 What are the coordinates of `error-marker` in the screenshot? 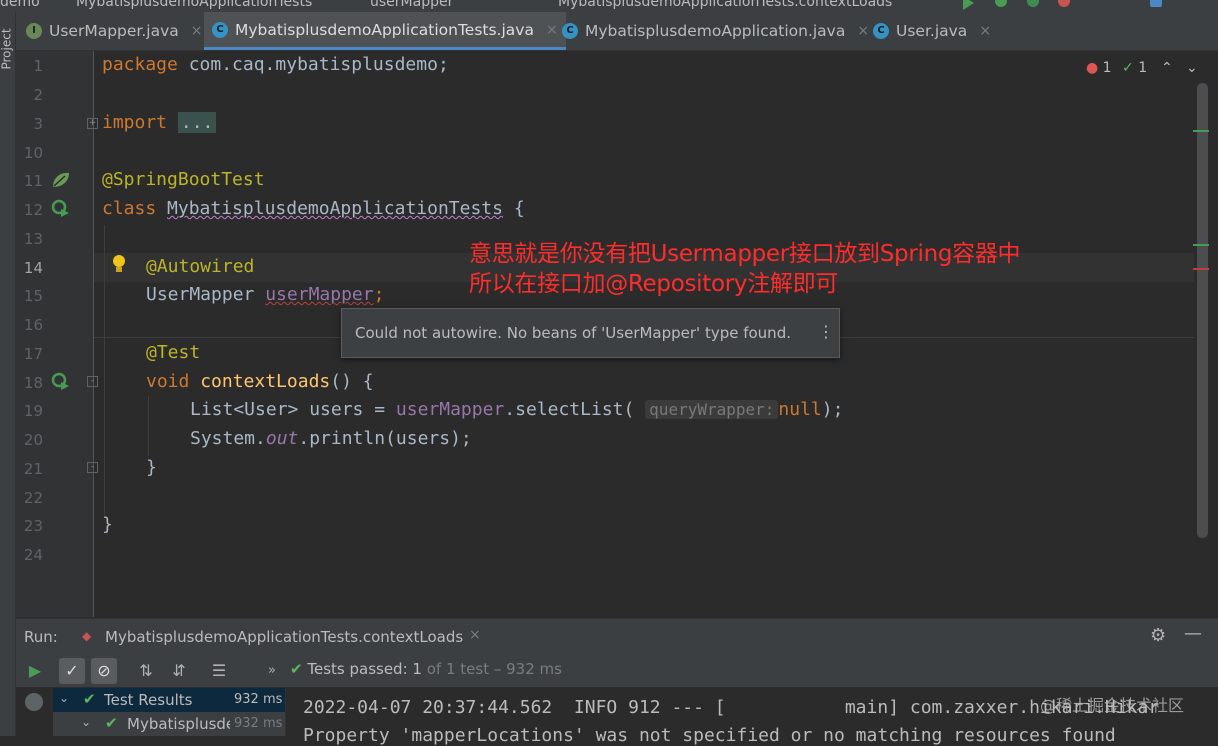 It's located at (1201, 269).